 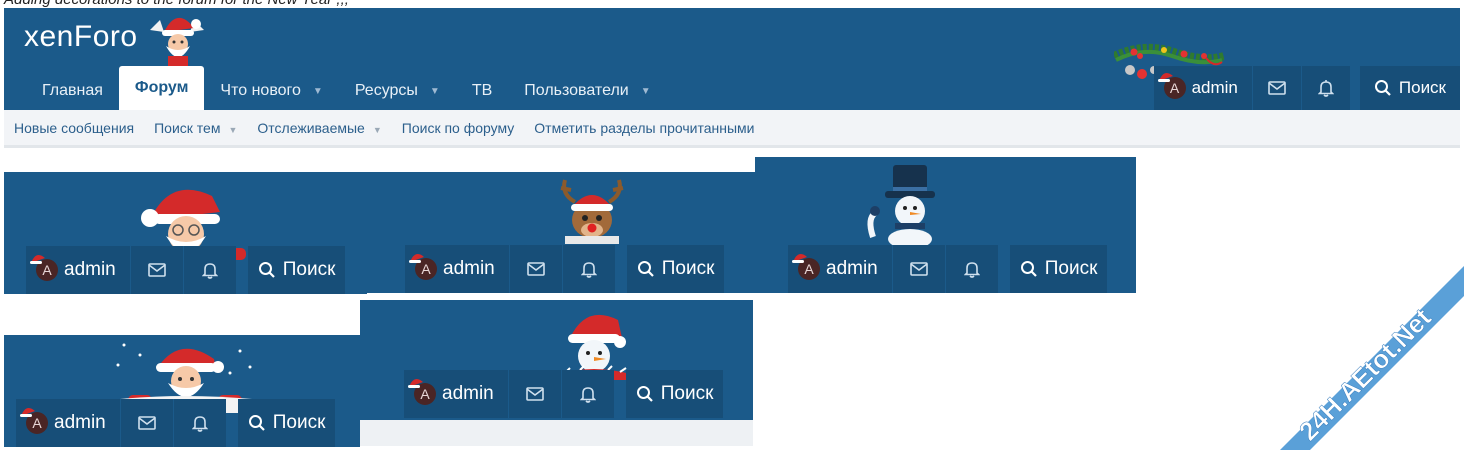 What do you see at coordinates (185, 233) in the screenshot?
I see `variant-panel-santa: A admin Поиск` at bounding box center [185, 233].